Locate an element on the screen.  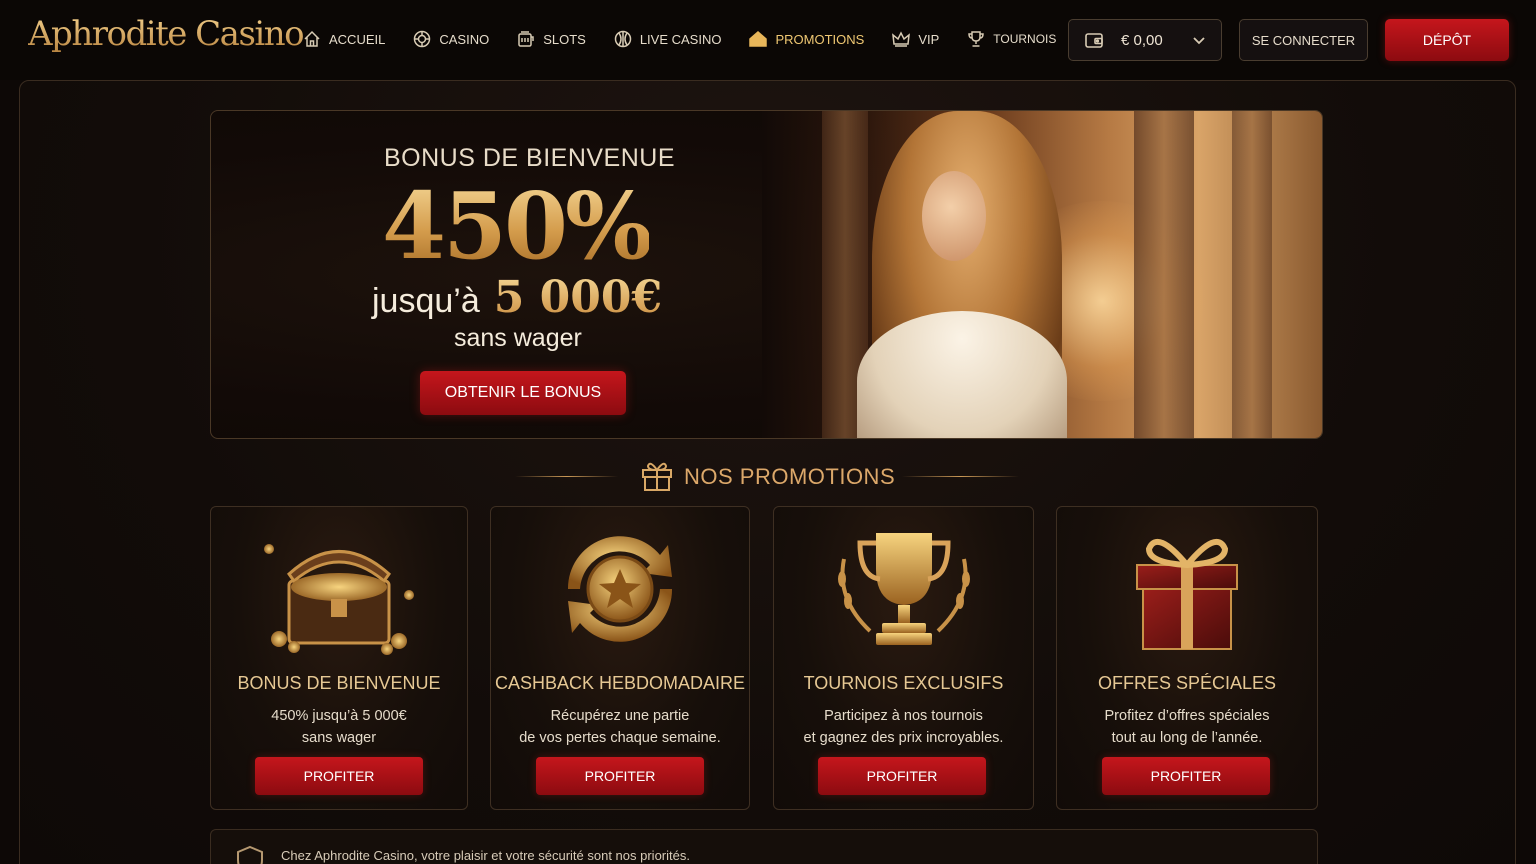
nav-label: LIVE CASINO is located at coordinates (680, 39).